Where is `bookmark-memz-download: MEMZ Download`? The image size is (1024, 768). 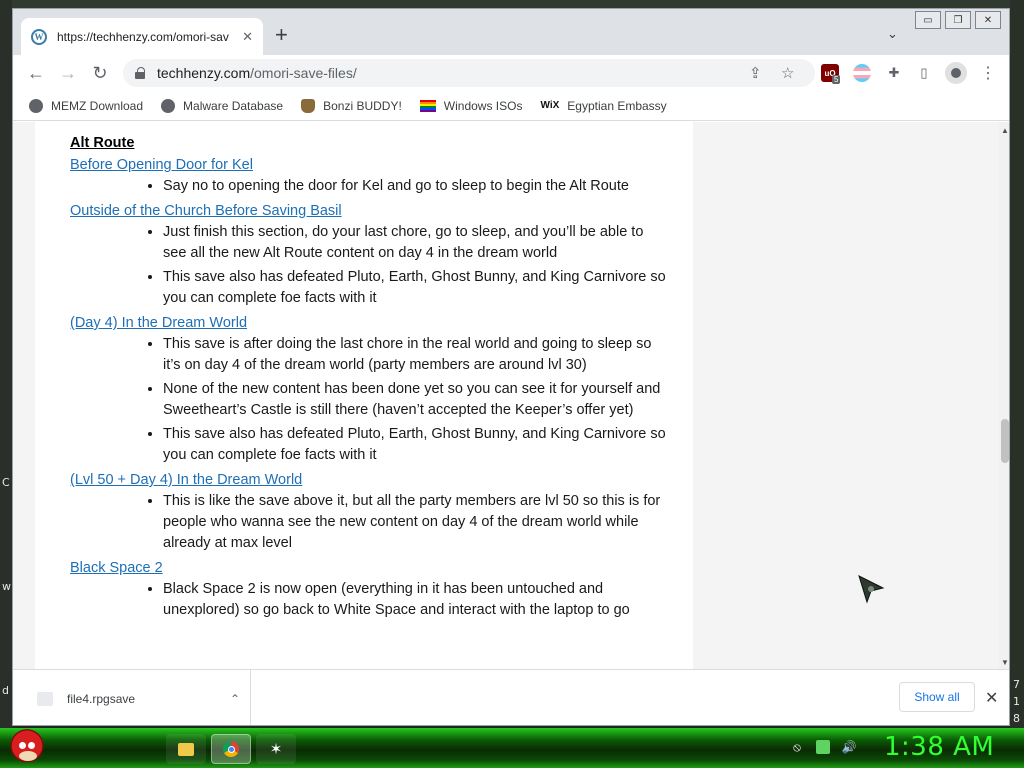
bookmark-memz-download: MEMZ Download is located at coordinates (86, 105).